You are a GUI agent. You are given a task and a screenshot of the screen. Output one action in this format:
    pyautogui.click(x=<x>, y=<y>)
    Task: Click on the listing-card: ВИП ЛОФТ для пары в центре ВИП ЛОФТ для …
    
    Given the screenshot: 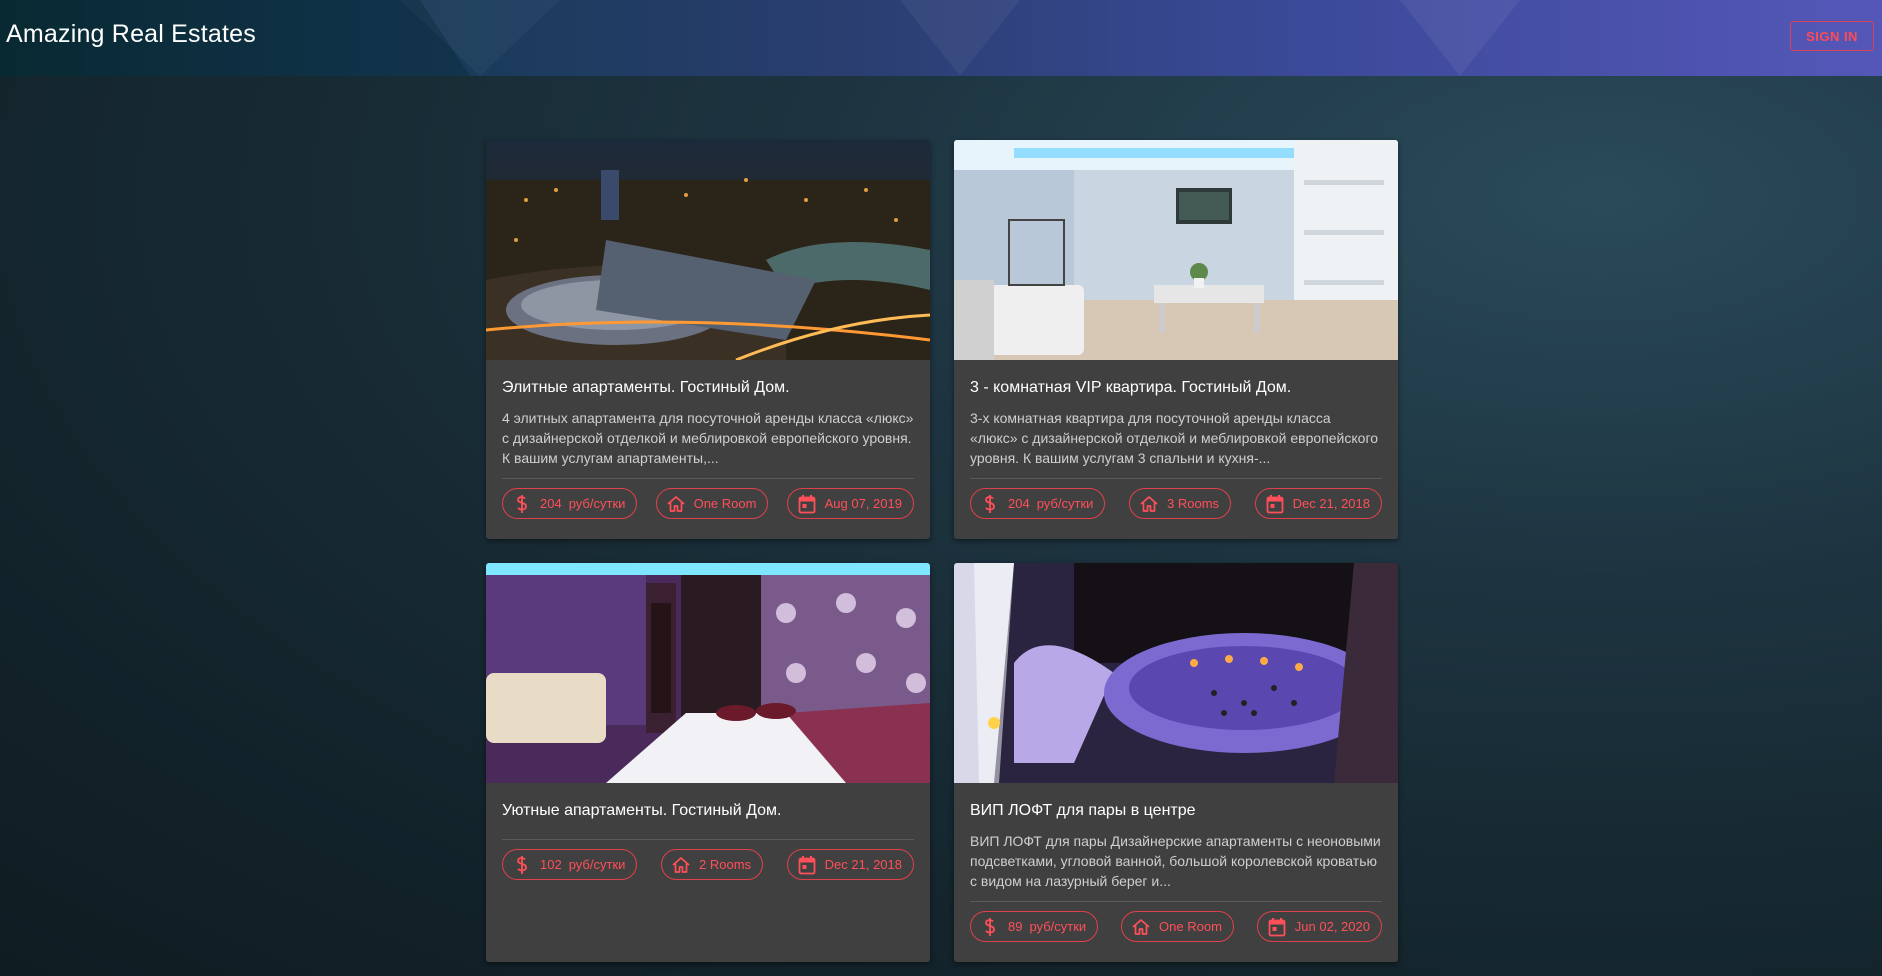 What is the action you would take?
    pyautogui.click(x=1176, y=762)
    